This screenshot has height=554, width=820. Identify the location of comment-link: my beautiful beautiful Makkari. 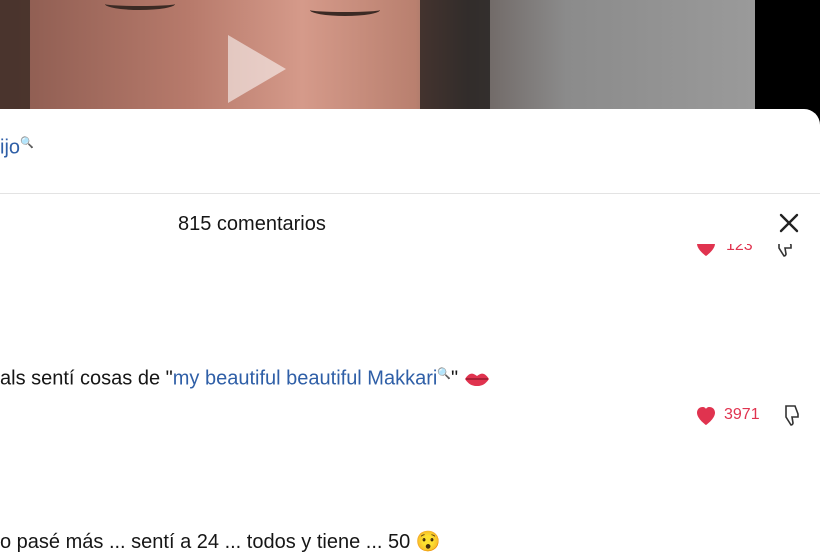
(305, 379).